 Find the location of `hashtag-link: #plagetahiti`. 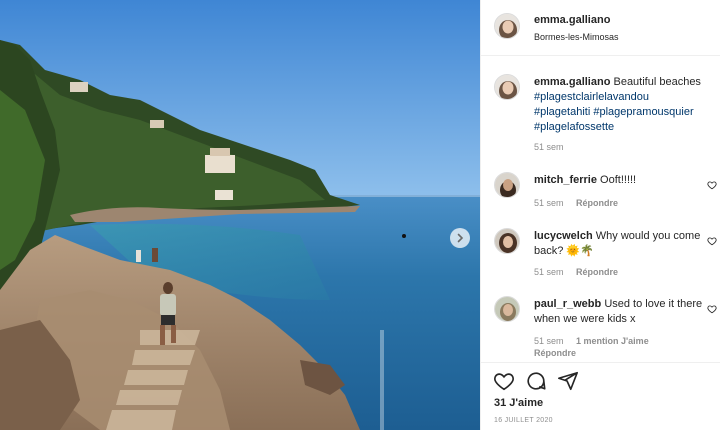

hashtag-link: #plagetahiti is located at coordinates (562, 112).